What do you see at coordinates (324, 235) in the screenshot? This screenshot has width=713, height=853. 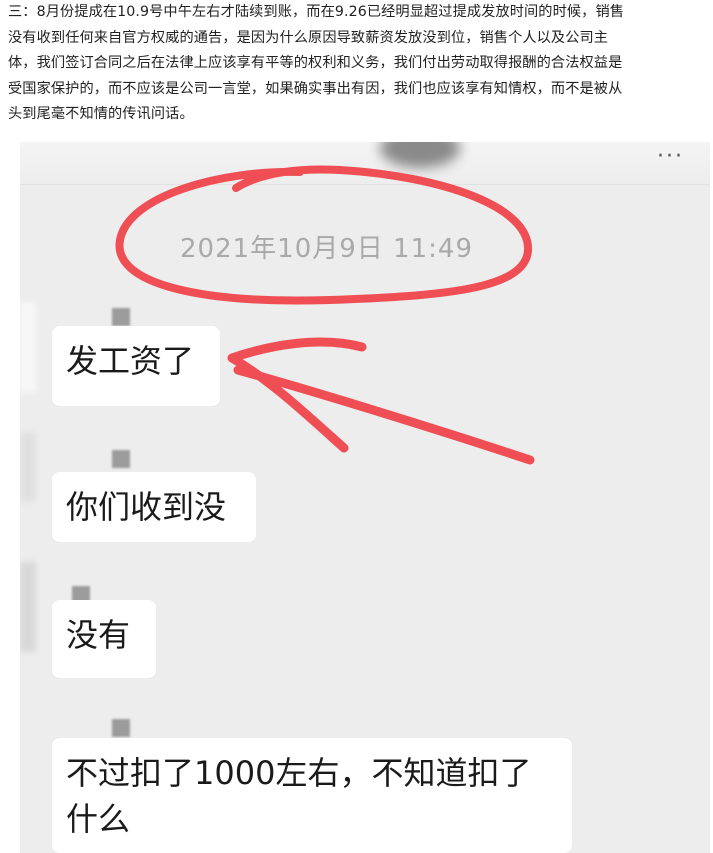 I see `red-circle-annotation` at bounding box center [324, 235].